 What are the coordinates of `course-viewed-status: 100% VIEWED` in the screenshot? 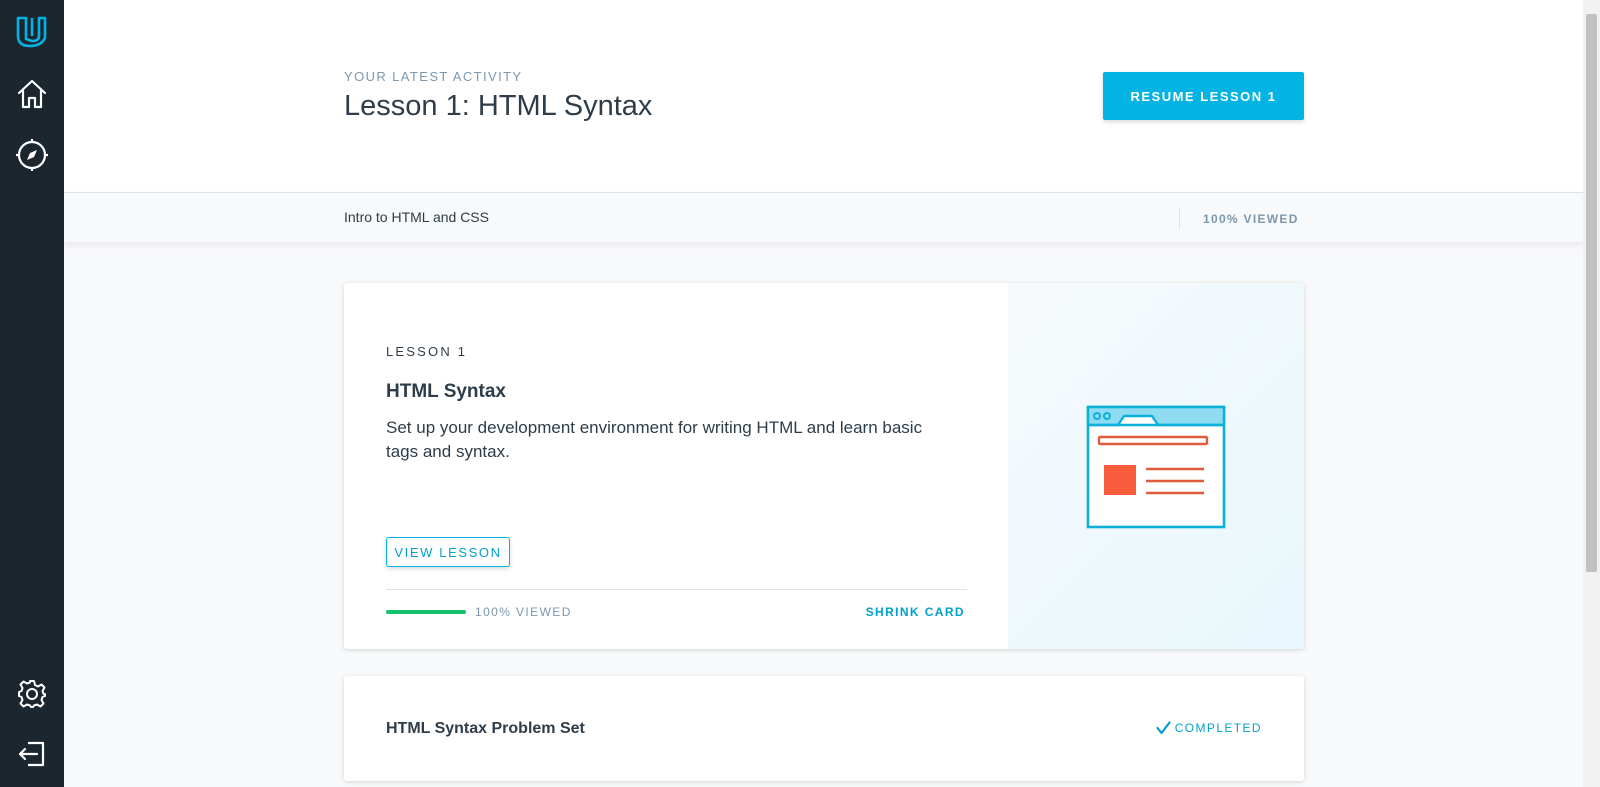 It's located at (1251, 219).